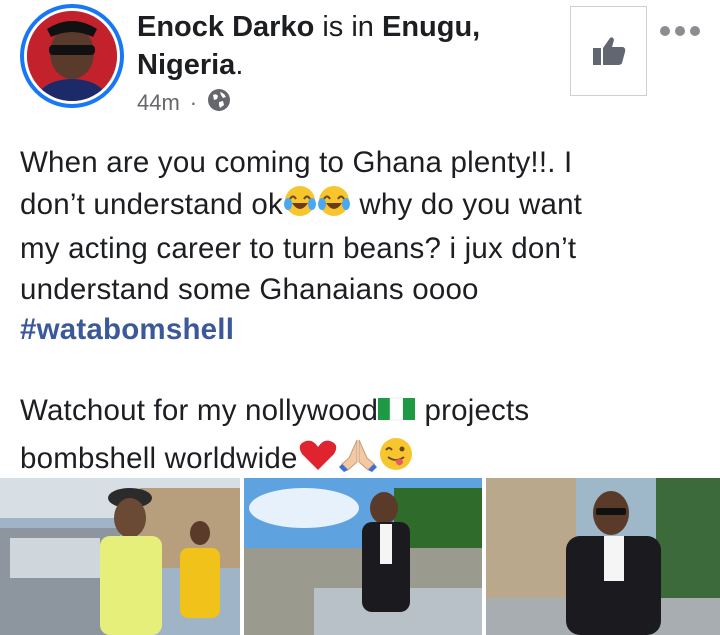  I want to click on avatar-image, so click(72, 56).